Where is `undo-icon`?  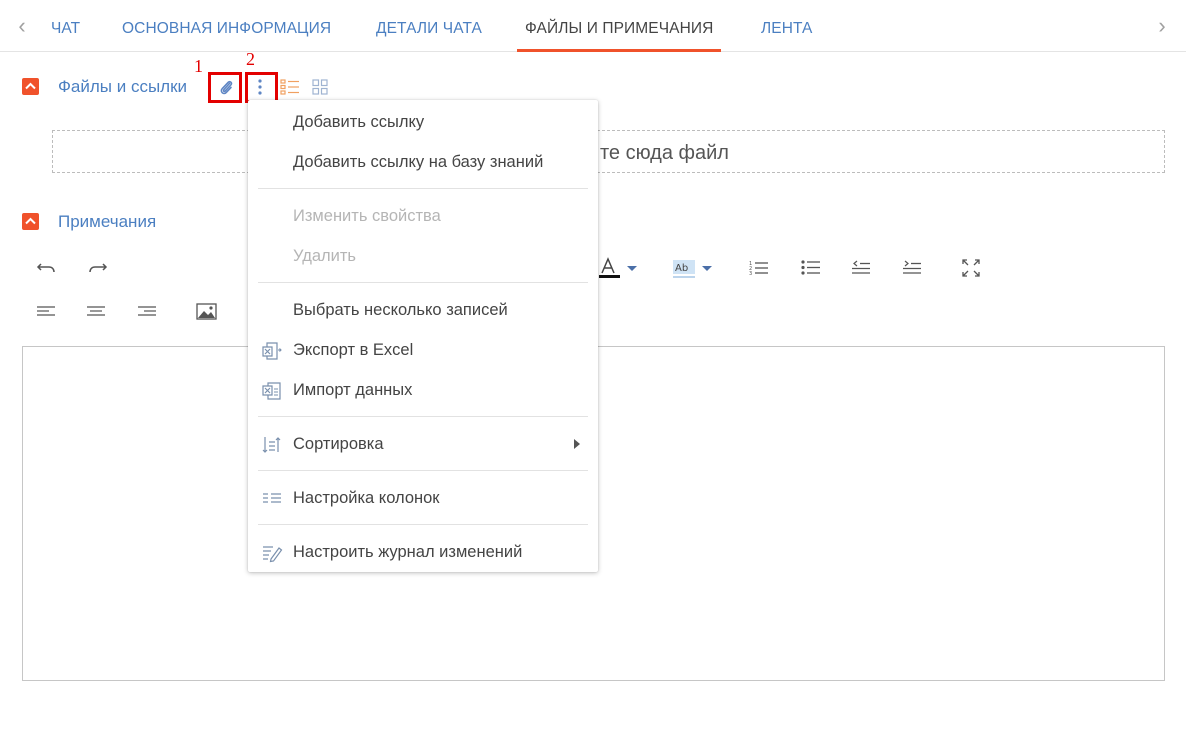
undo-icon is located at coordinates (45, 268).